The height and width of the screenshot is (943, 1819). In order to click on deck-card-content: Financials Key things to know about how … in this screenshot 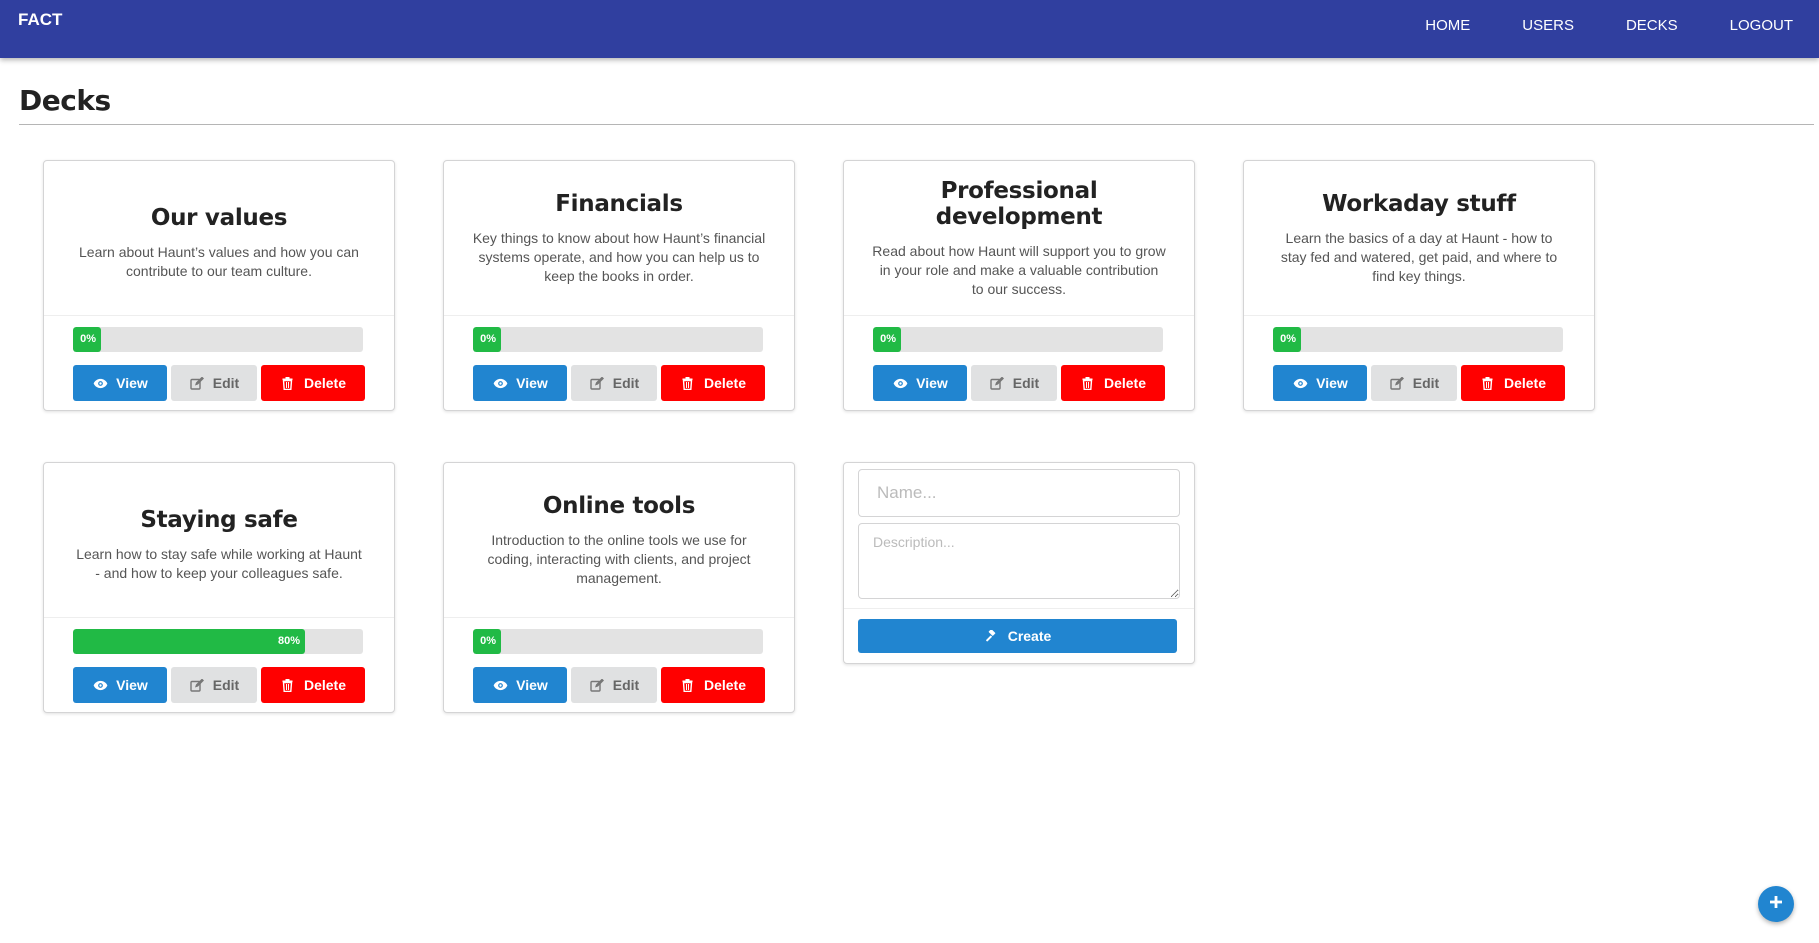, I will do `click(619, 238)`.